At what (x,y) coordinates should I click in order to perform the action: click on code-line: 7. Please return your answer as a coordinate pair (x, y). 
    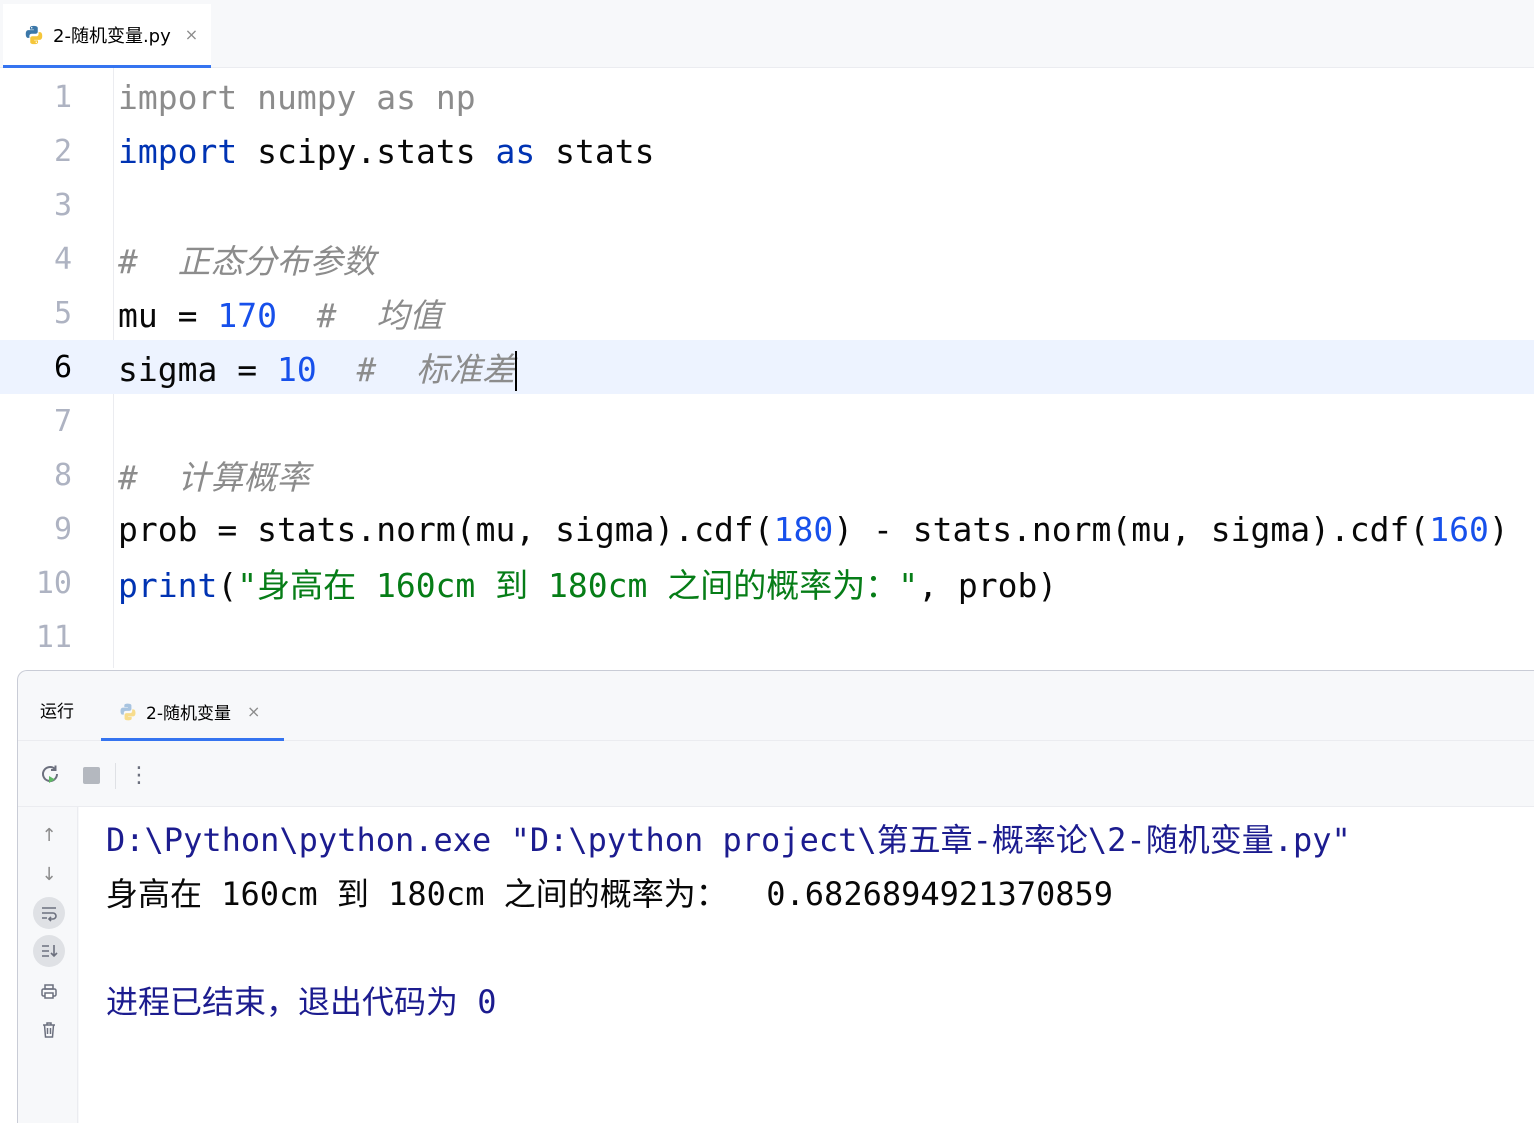
    Looking at the image, I should click on (767, 421).